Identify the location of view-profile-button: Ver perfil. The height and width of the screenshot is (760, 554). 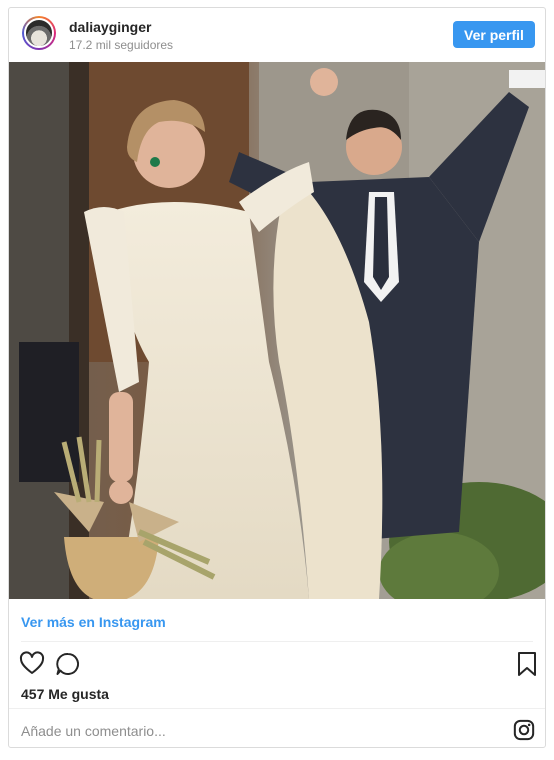
(494, 34).